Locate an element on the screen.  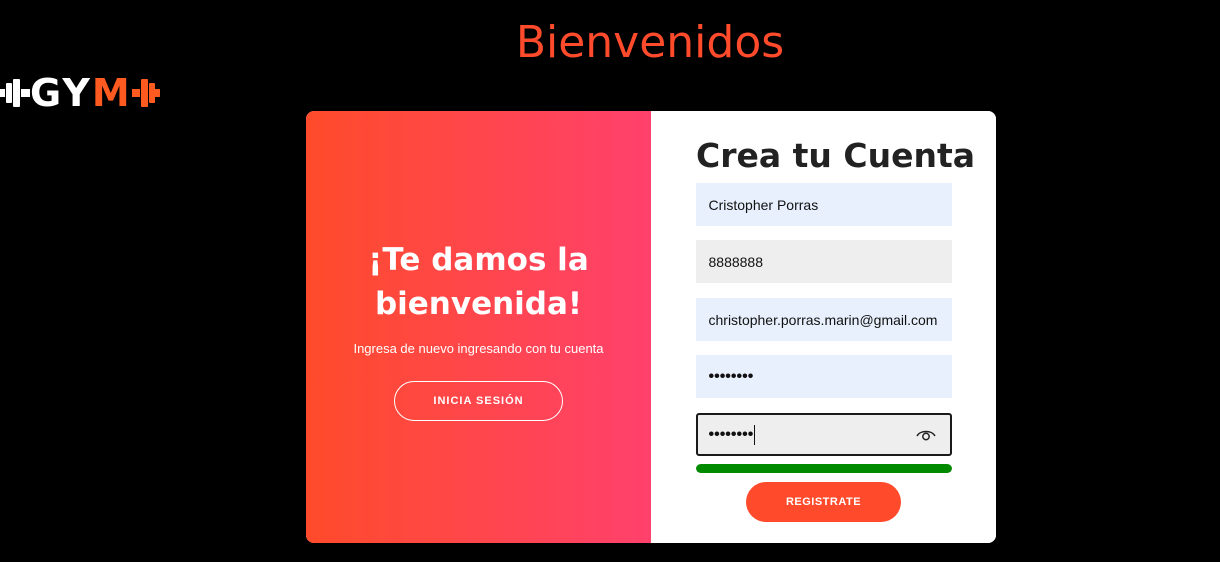
password-strength-bar is located at coordinates (823, 468).